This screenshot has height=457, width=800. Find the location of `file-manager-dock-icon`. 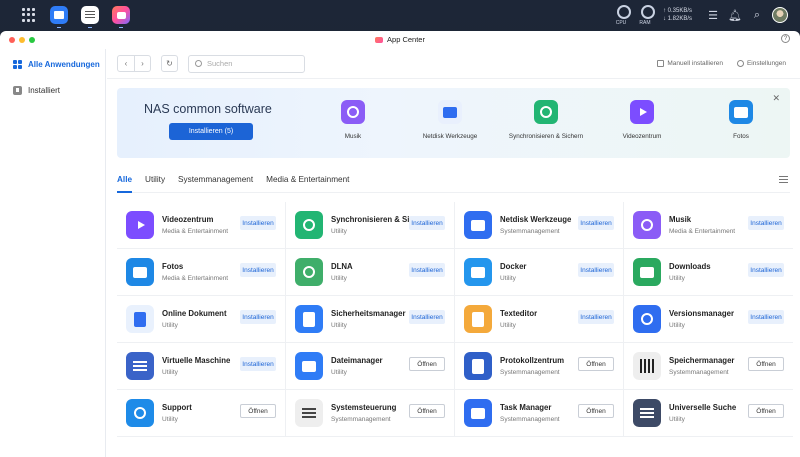

file-manager-dock-icon is located at coordinates (59, 17).